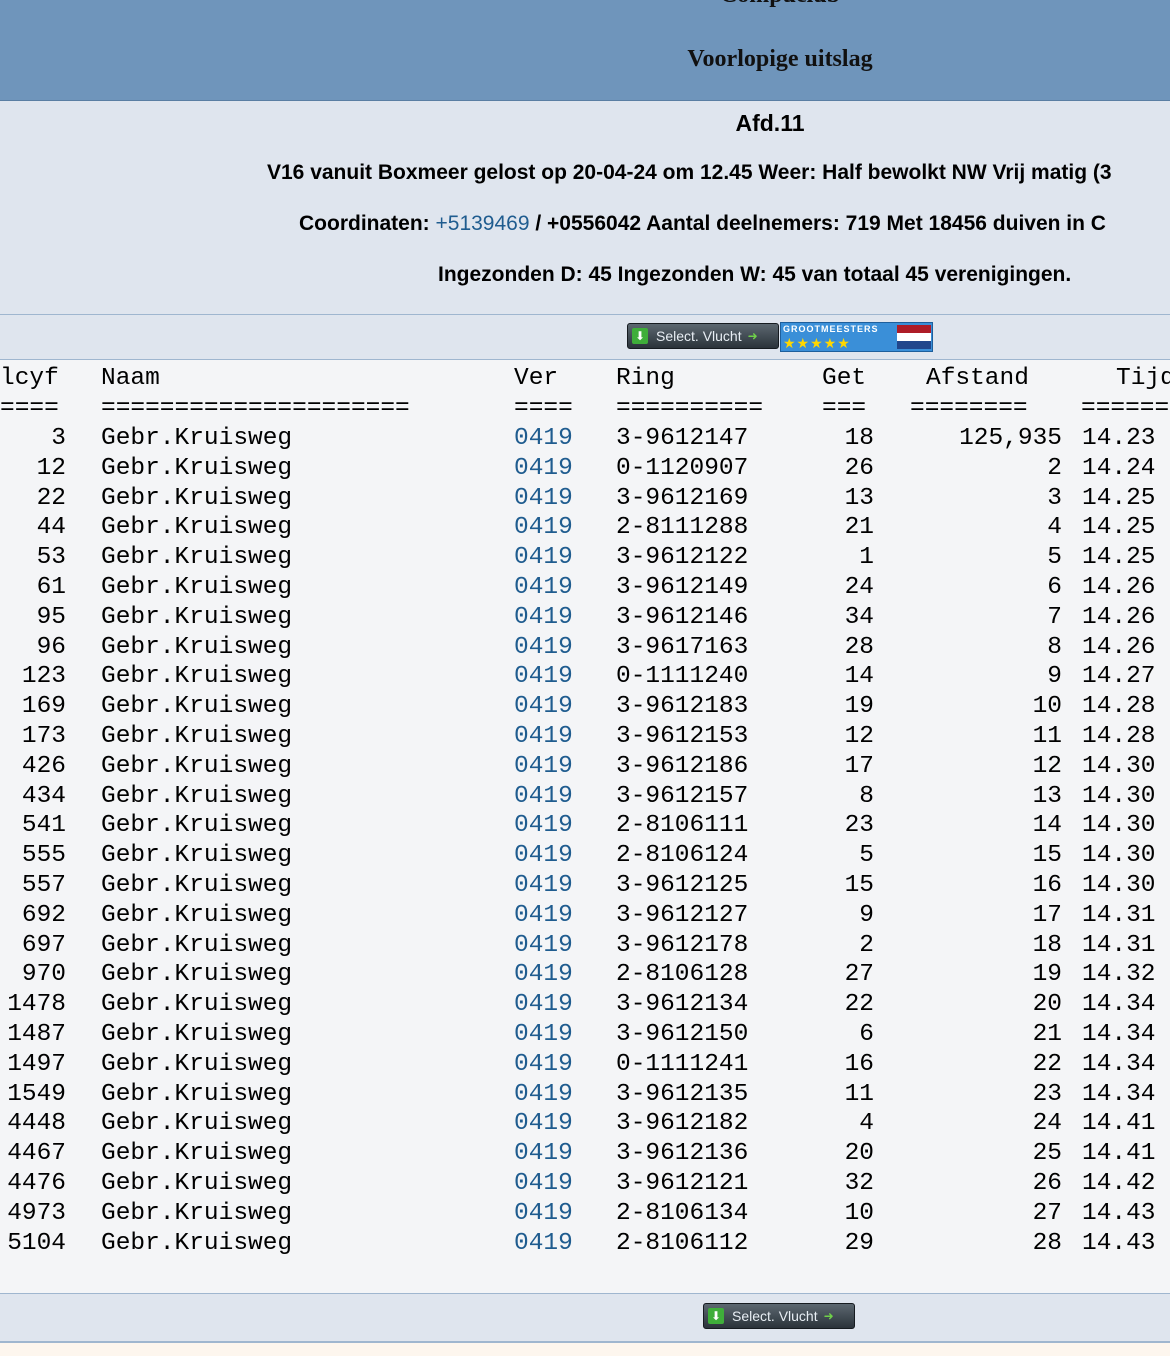  Describe the element at coordinates (1119, 1005) in the screenshot. I see `cell-tijd: 14.34` at that location.